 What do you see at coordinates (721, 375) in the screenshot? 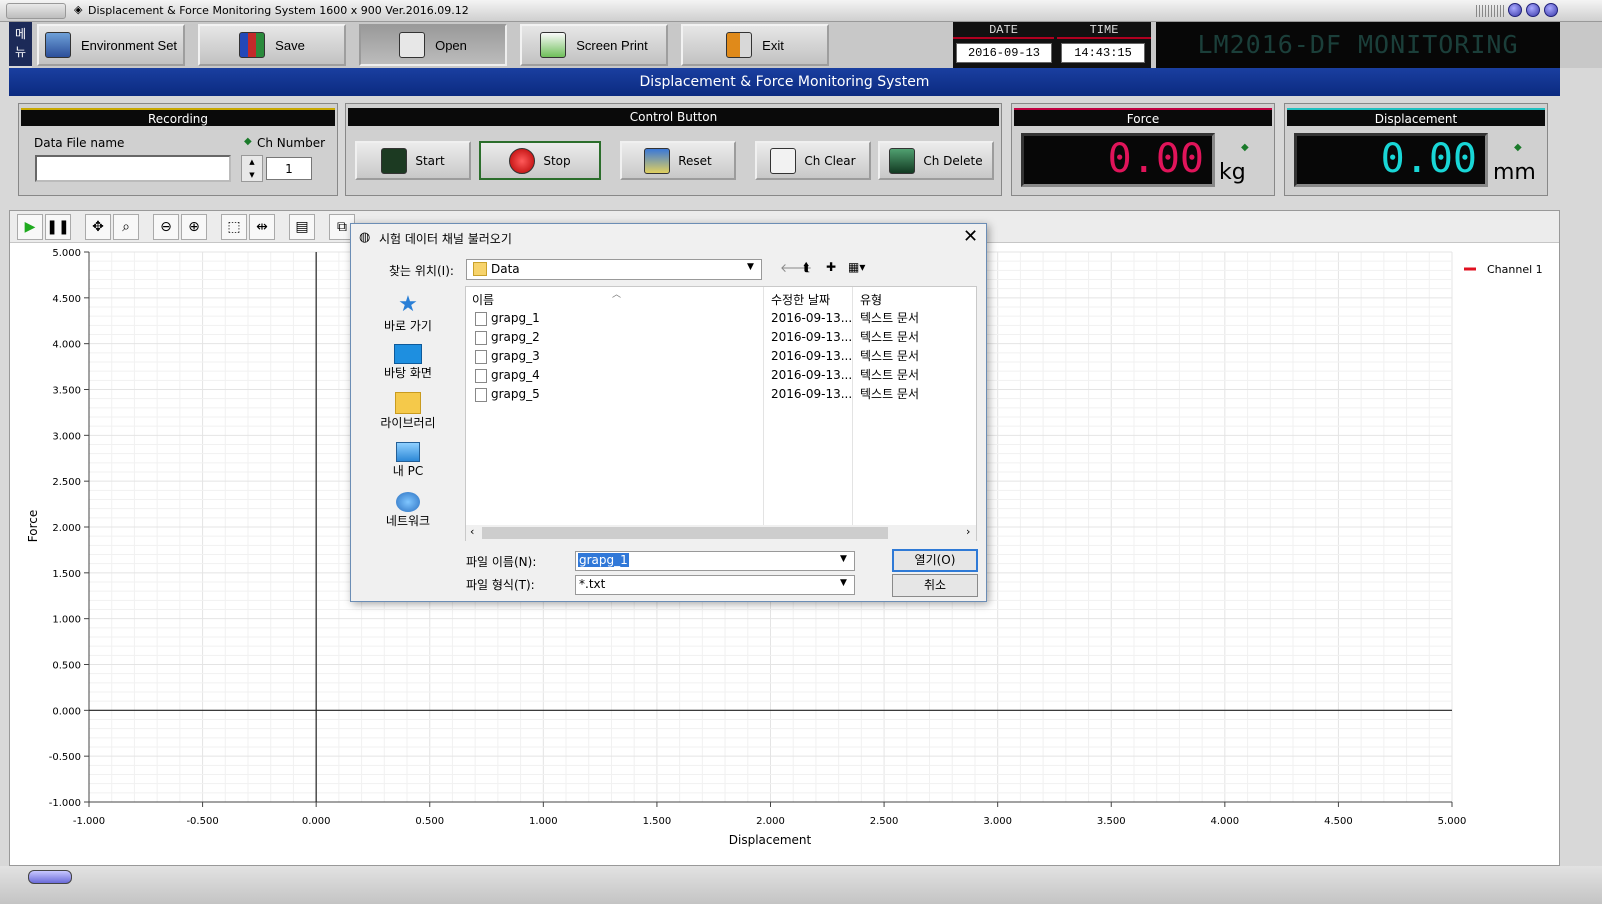
I see `file-row: grapg_4 2016-09-13... 텍스트 문서` at bounding box center [721, 375].